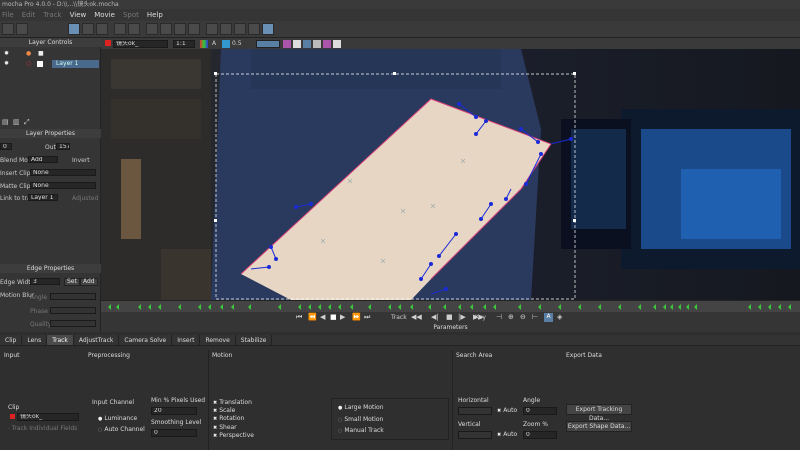 This screenshot has width=800, height=450. Describe the element at coordinates (523, 317) in the screenshot. I see `delete-keyframe-icon: ⊖` at that location.